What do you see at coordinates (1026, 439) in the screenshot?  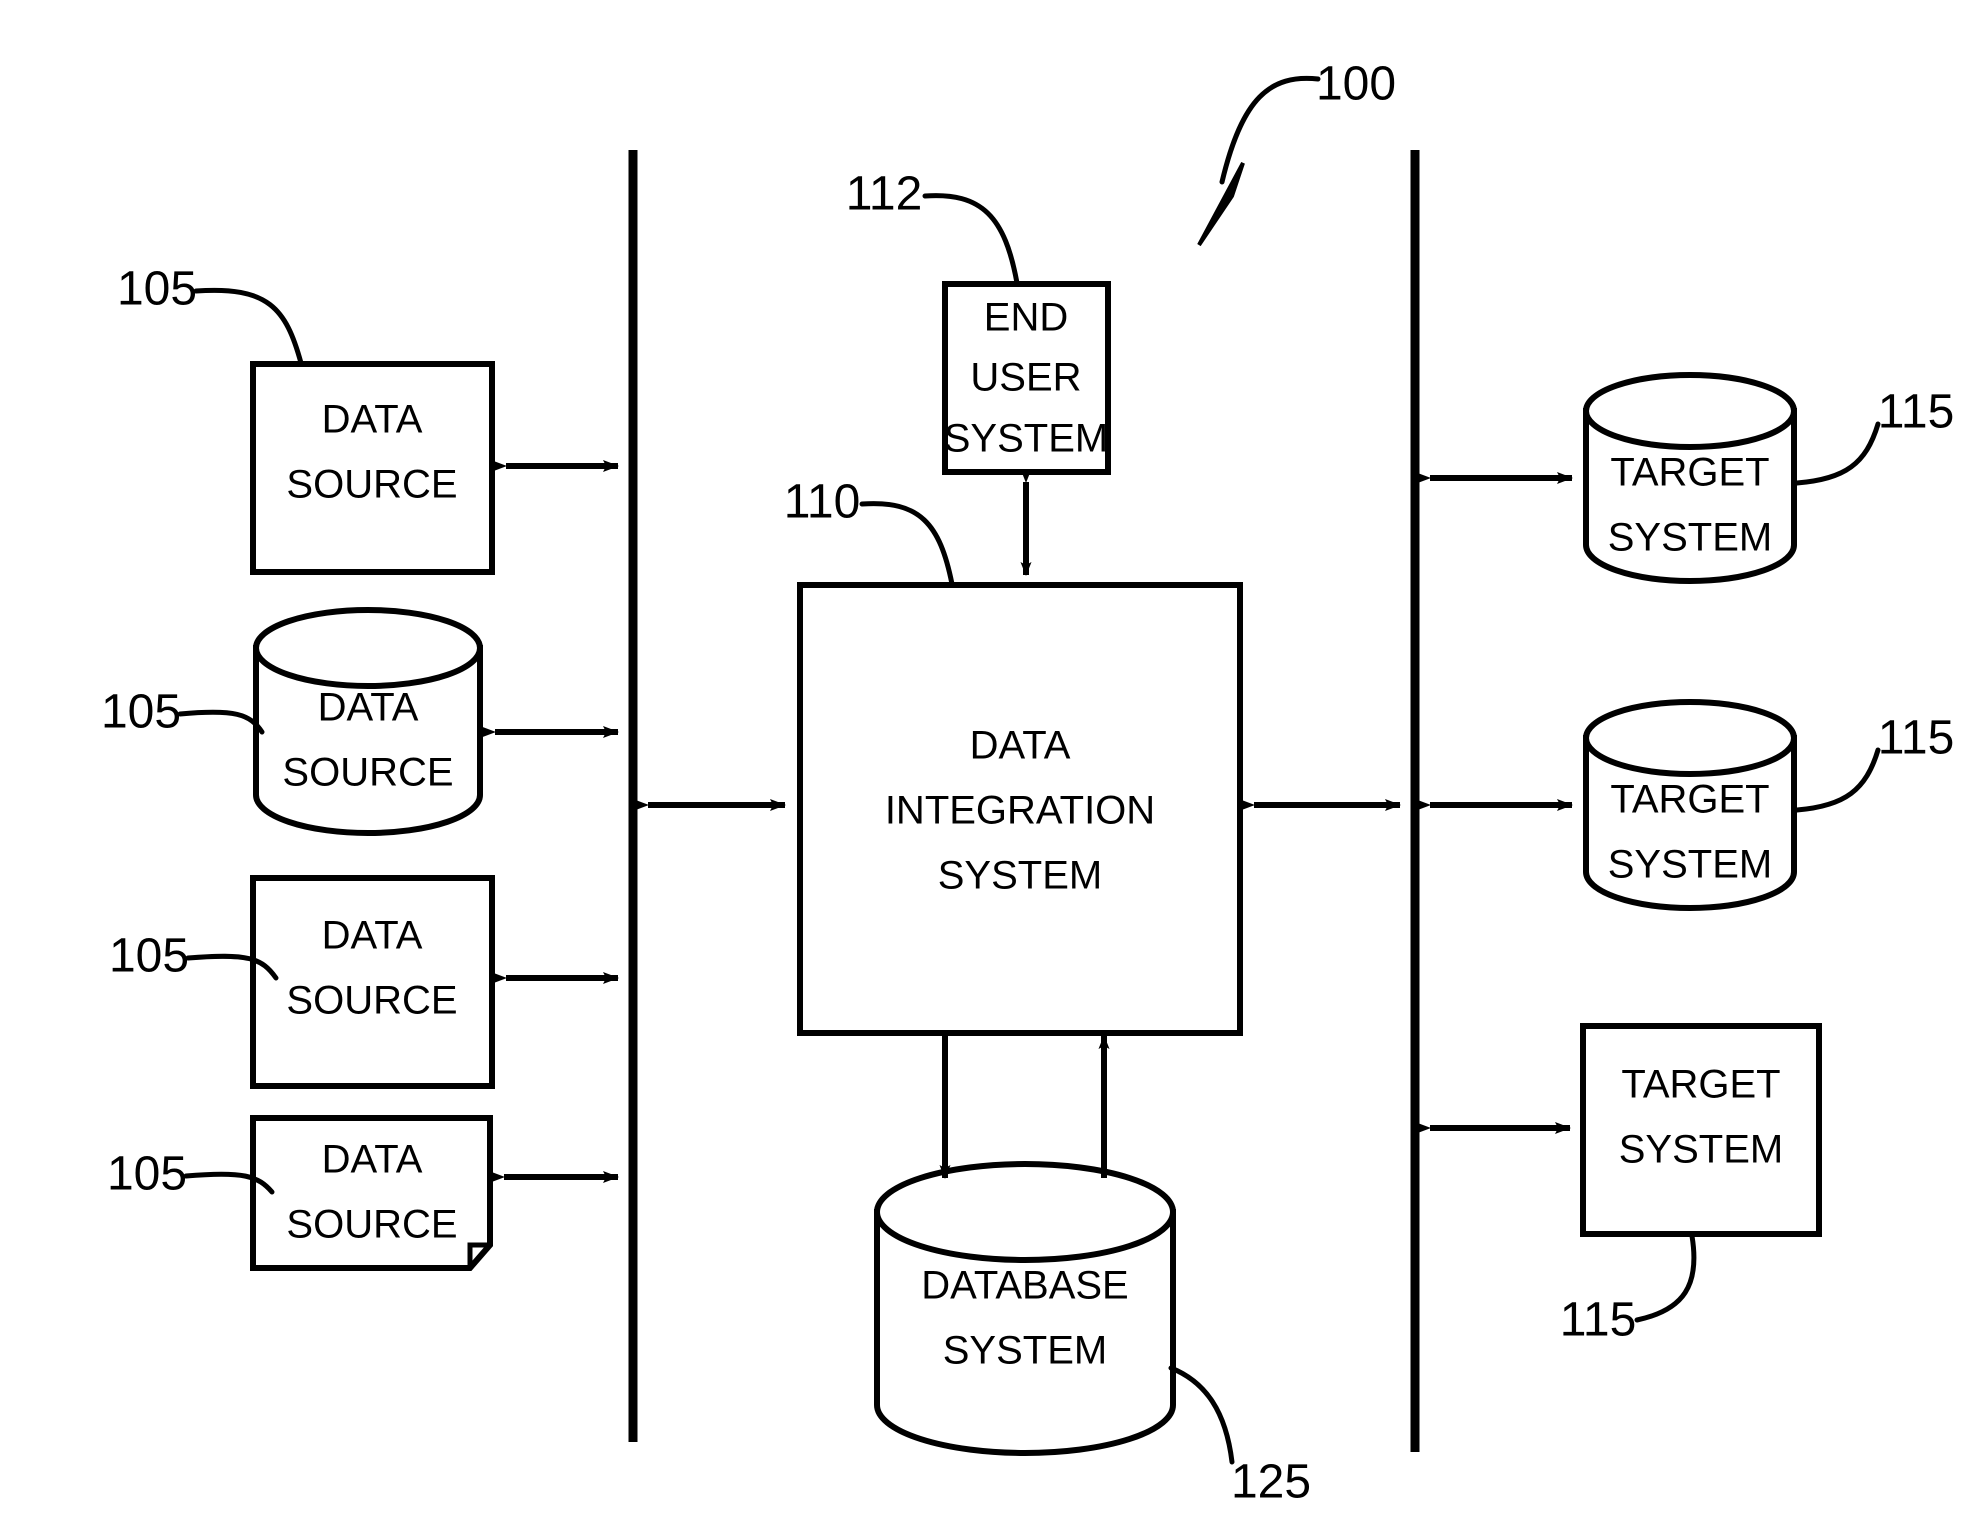 I see `end-user-system-label-line3: SYSTEM` at bounding box center [1026, 439].